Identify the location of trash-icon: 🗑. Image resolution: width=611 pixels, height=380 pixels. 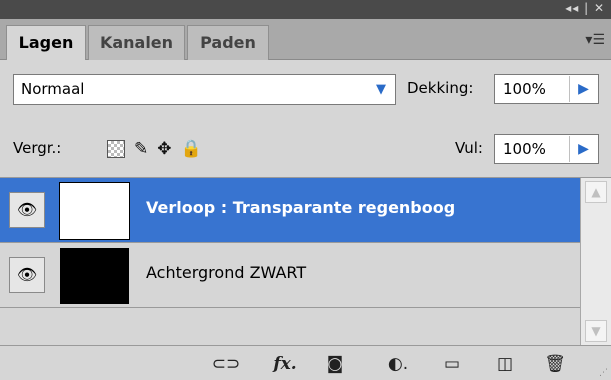
(555, 364).